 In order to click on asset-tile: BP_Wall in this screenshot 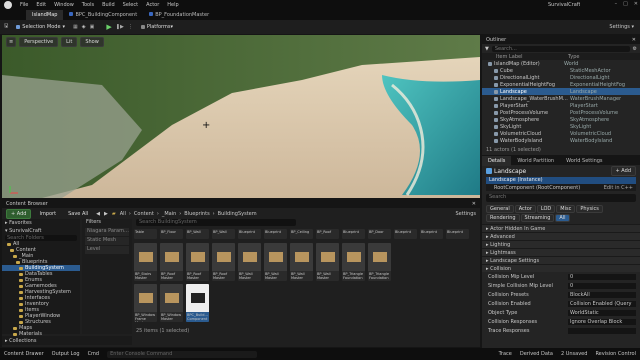, I will do `click(223, 234)`.